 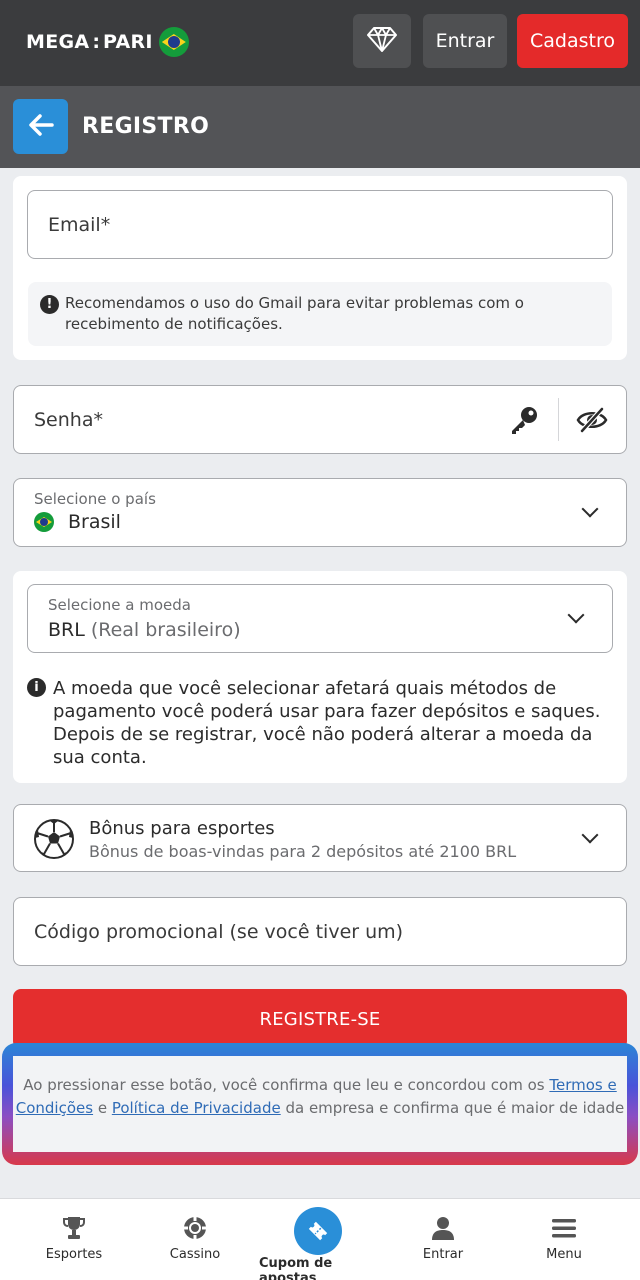 I want to click on exclamation-icon: !, so click(x=49, y=304).